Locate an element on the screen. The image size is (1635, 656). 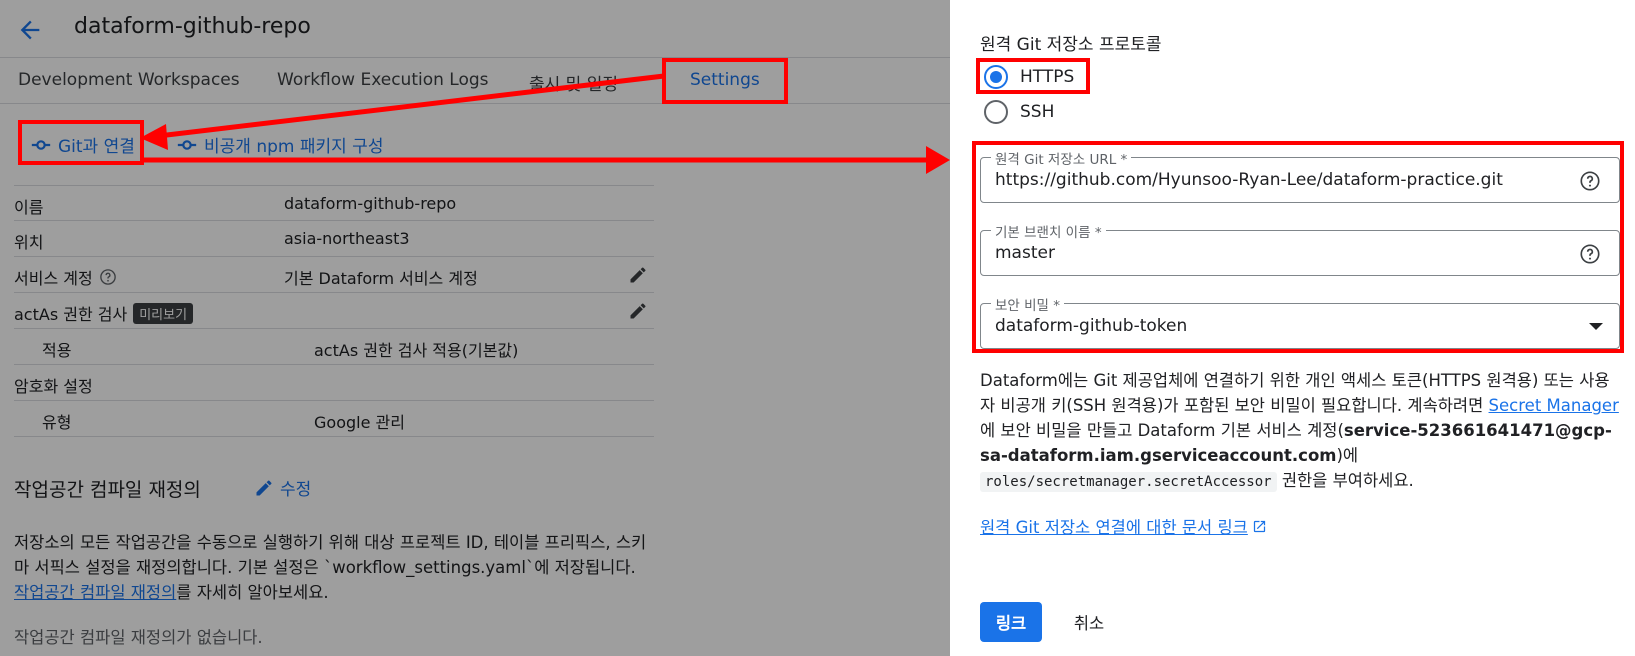
desc-part-4: 권한을 부여하세요. is located at coordinates (1345, 480).